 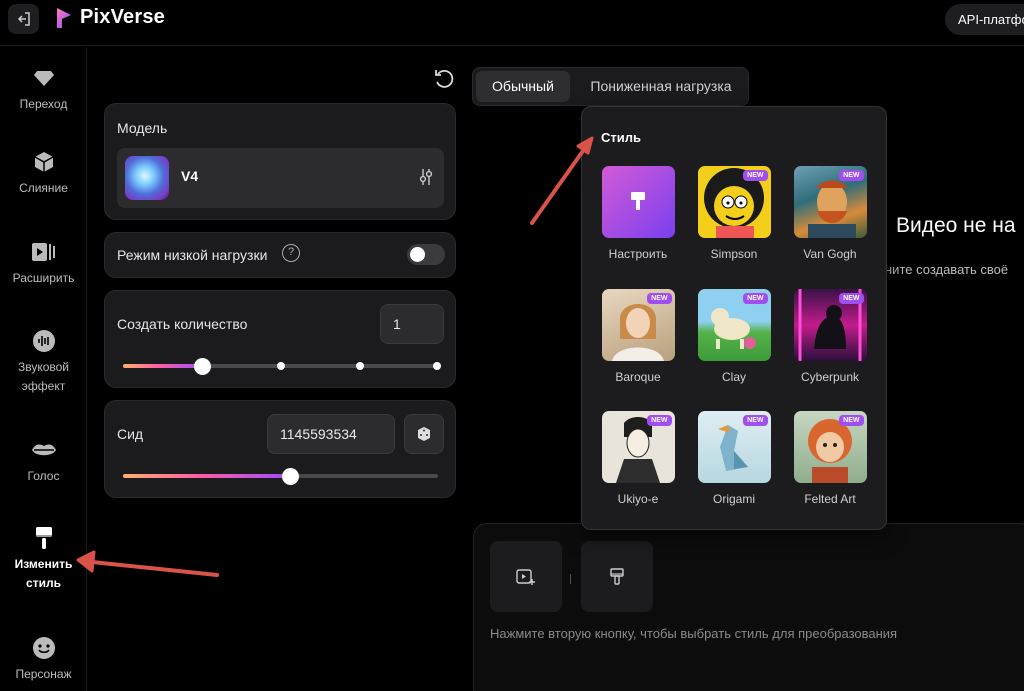 What do you see at coordinates (426, 177) in the screenshot?
I see `settings-sliders-icon` at bounding box center [426, 177].